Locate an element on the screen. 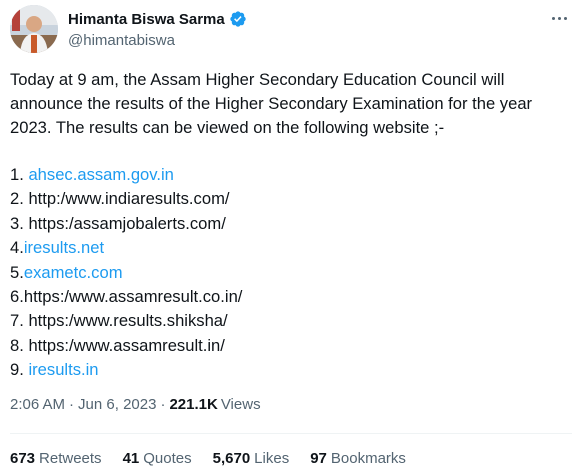 Image resolution: width=582 pixels, height=475 pixels. retweets-stat: 673 Retweets is located at coordinates (56, 458).